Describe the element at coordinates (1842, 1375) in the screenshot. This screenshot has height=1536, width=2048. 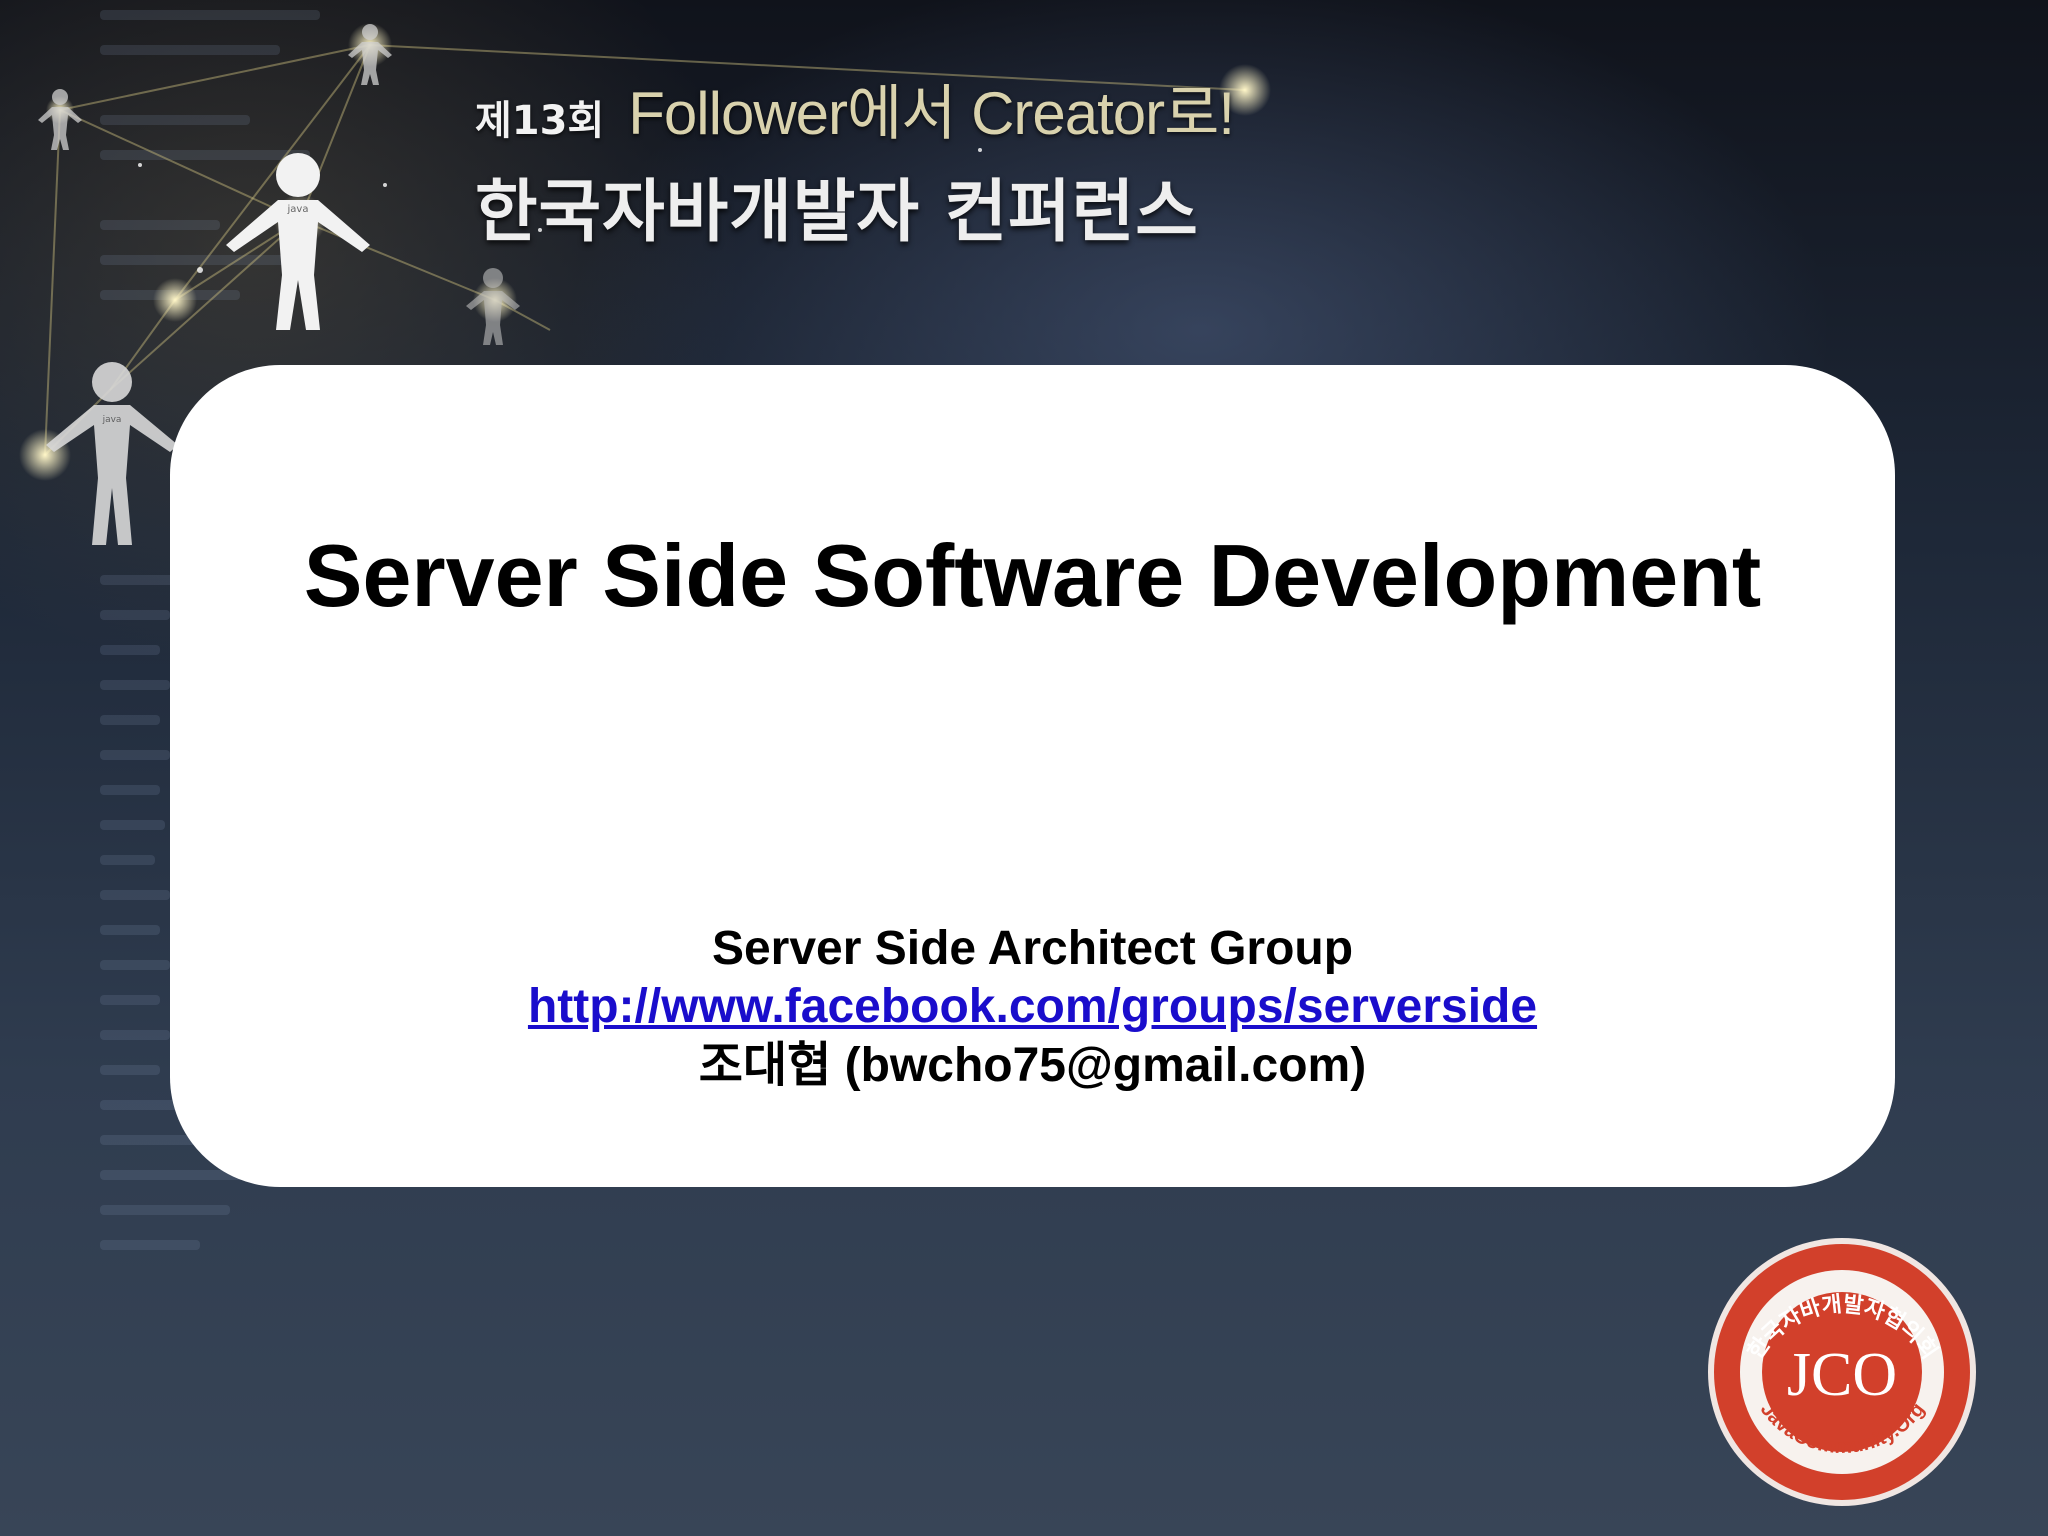
I see `logo-monogram: JCO` at that location.